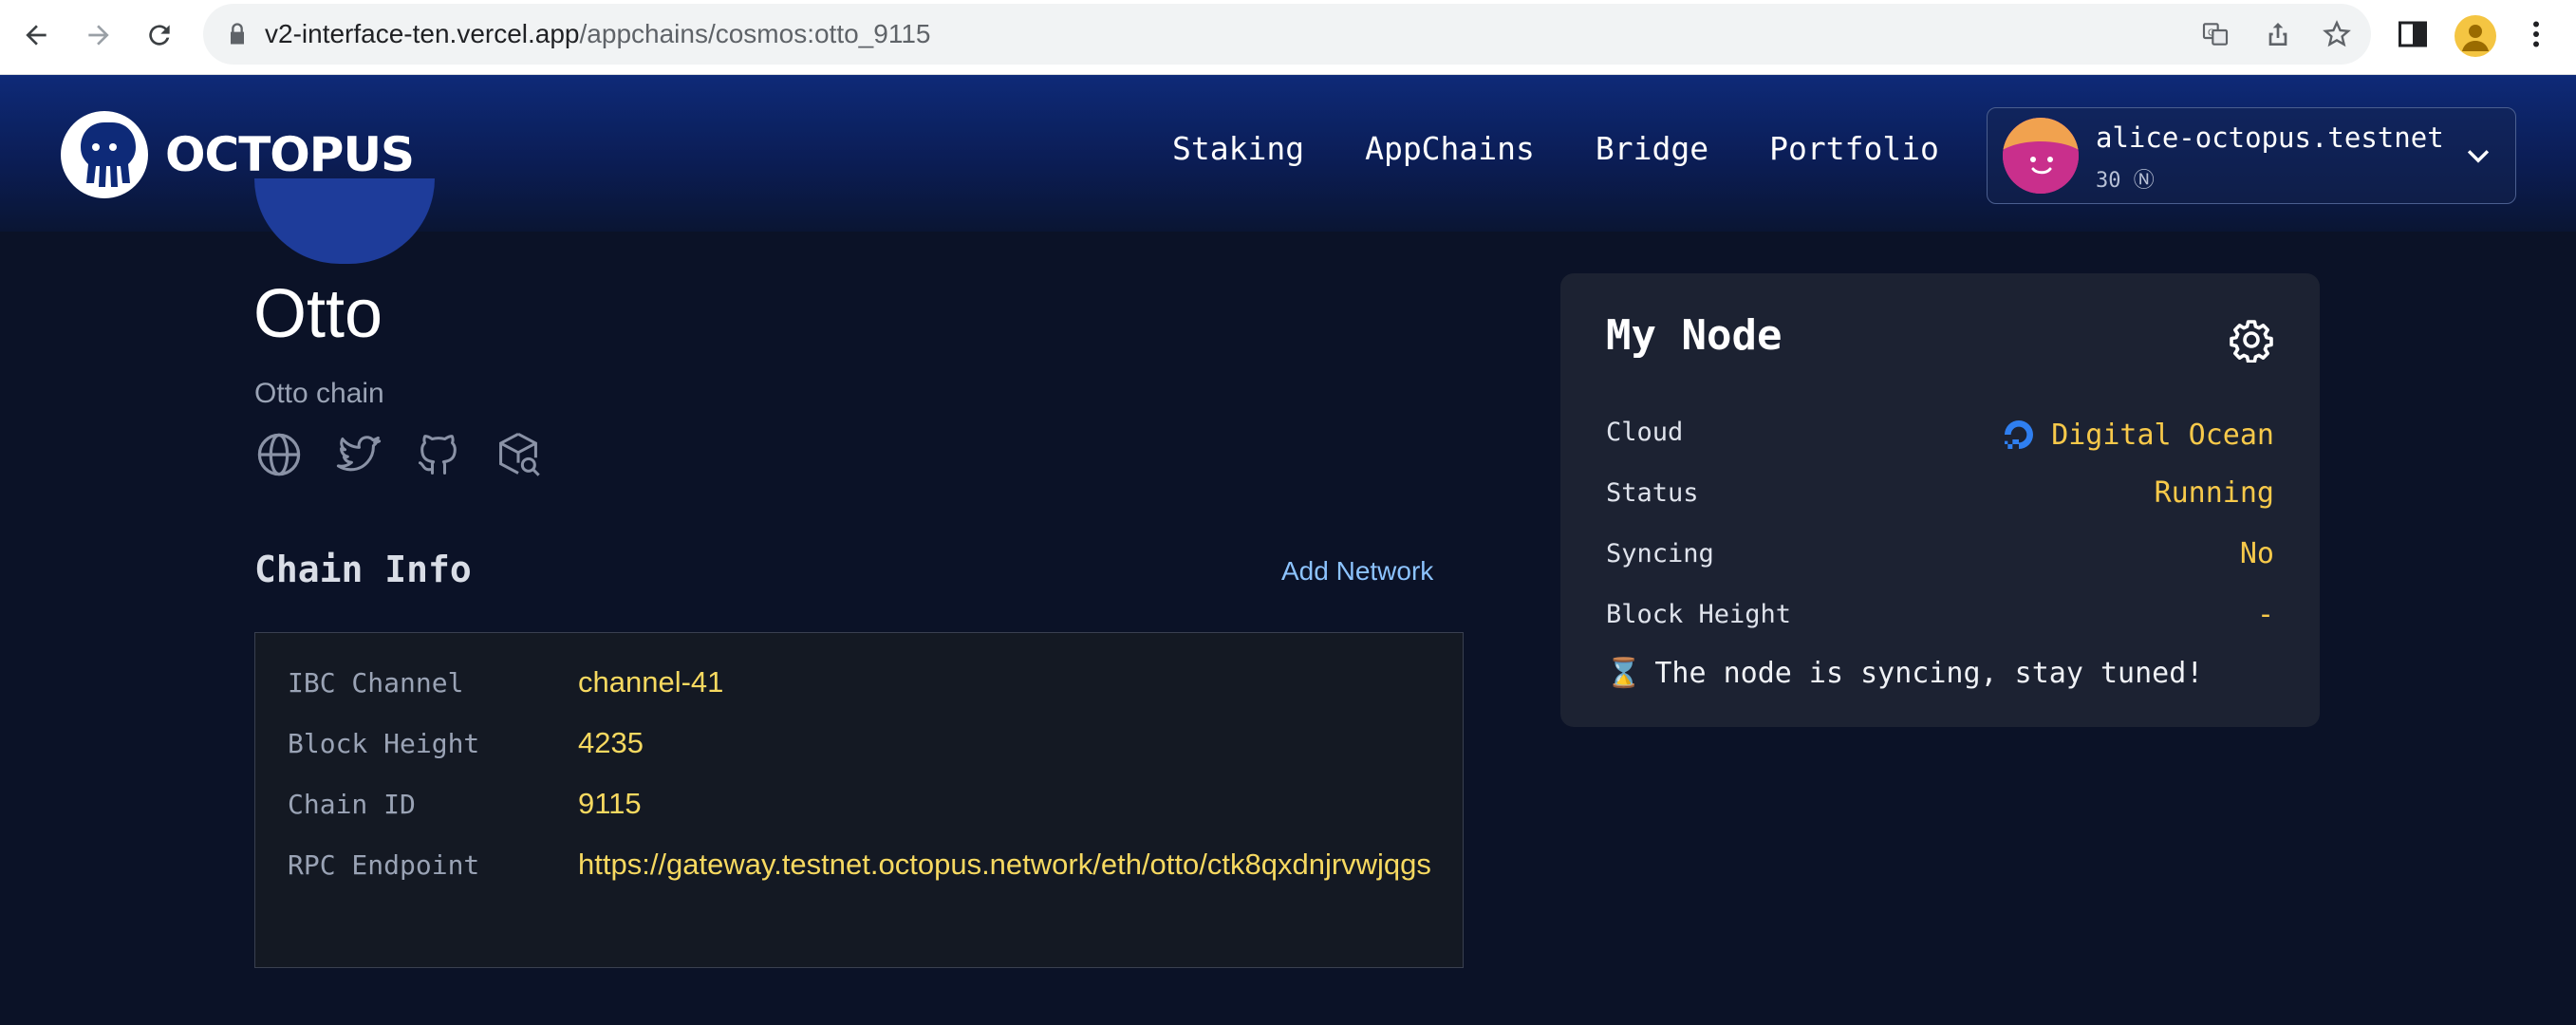  I want to click on node-value-status: Running, so click(2214, 493).